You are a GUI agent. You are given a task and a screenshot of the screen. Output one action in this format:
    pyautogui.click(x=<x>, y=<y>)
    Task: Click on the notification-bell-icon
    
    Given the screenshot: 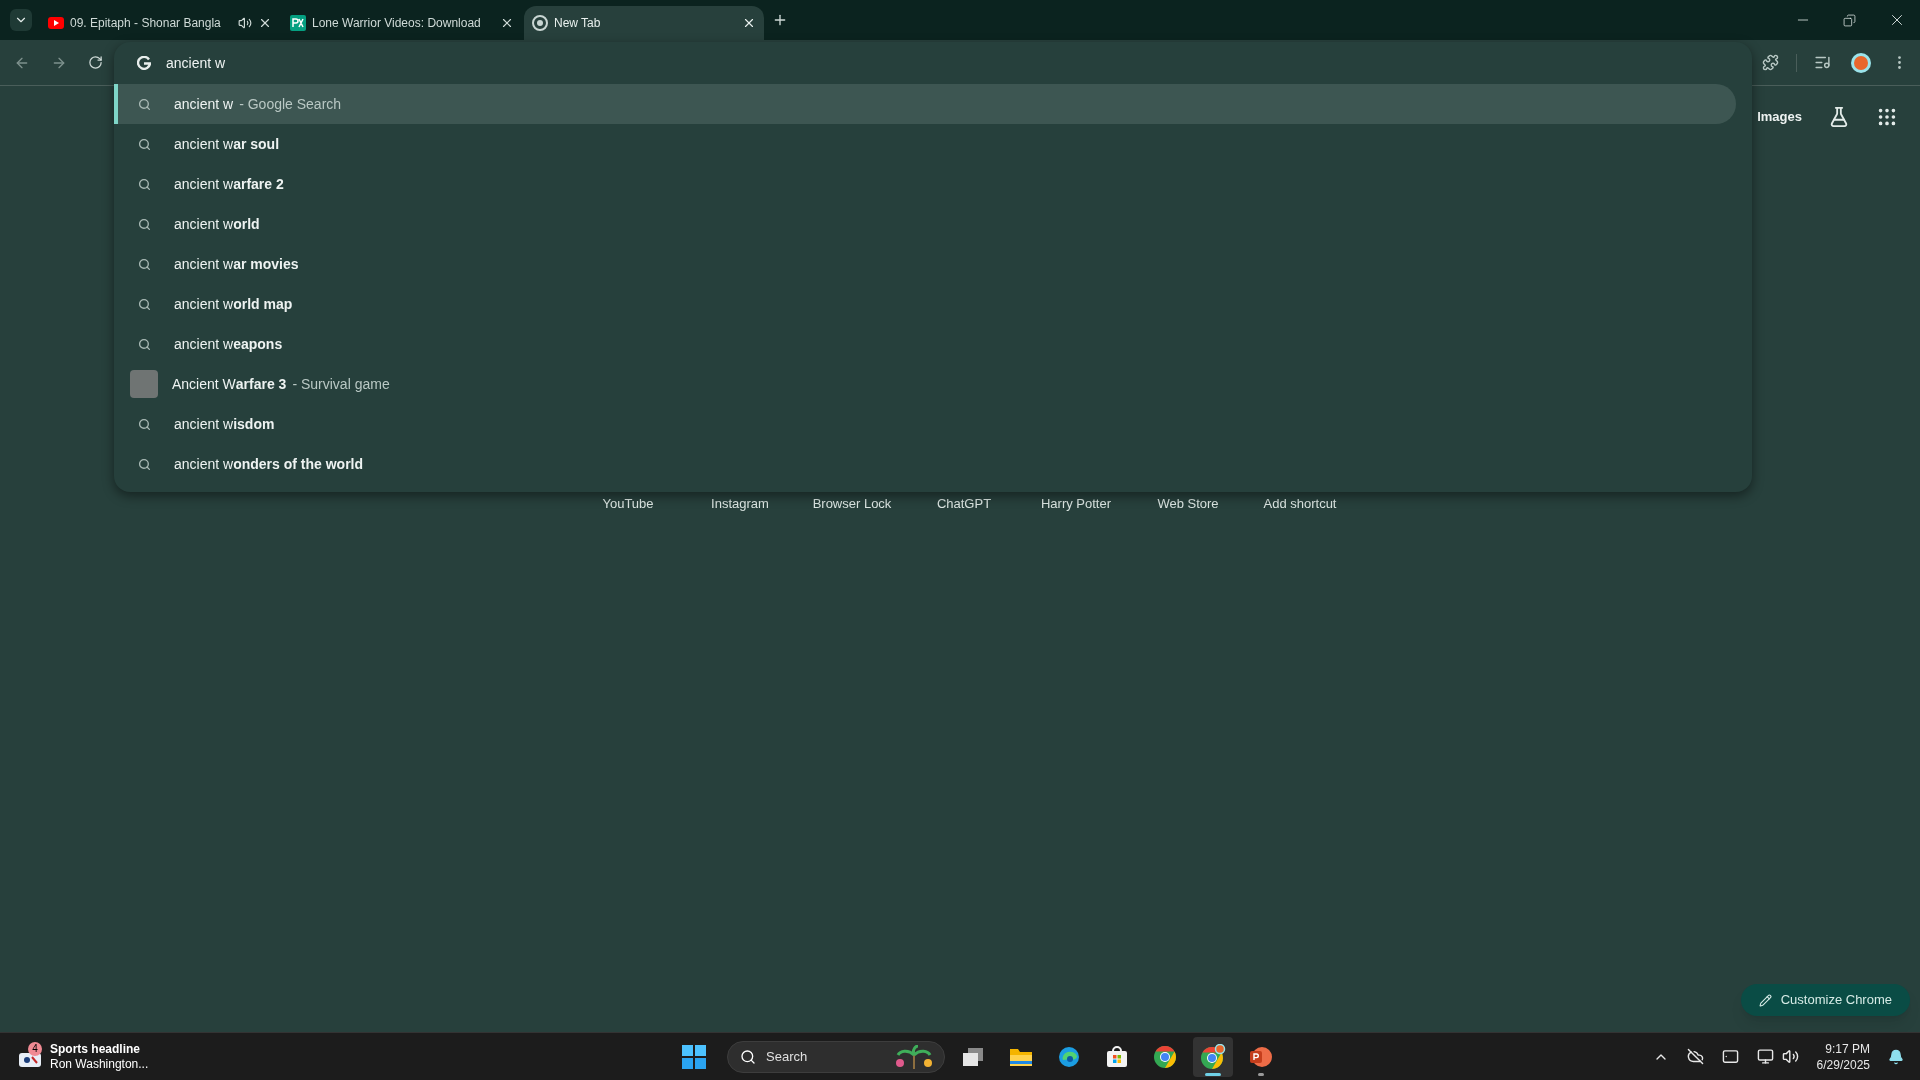 What is the action you would take?
    pyautogui.click(x=1896, y=1056)
    